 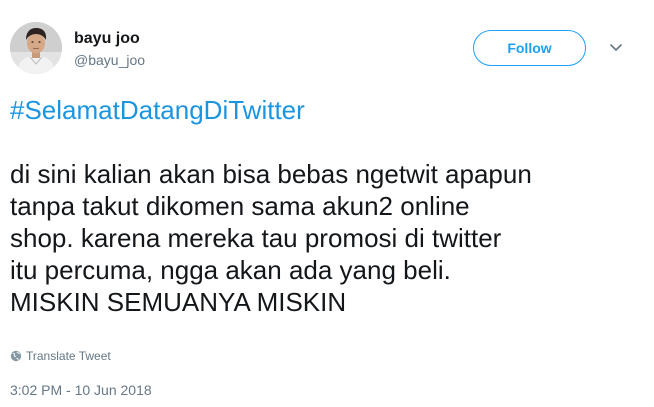 I want to click on translate-tweet-link: Translate Tweet, so click(x=60, y=356).